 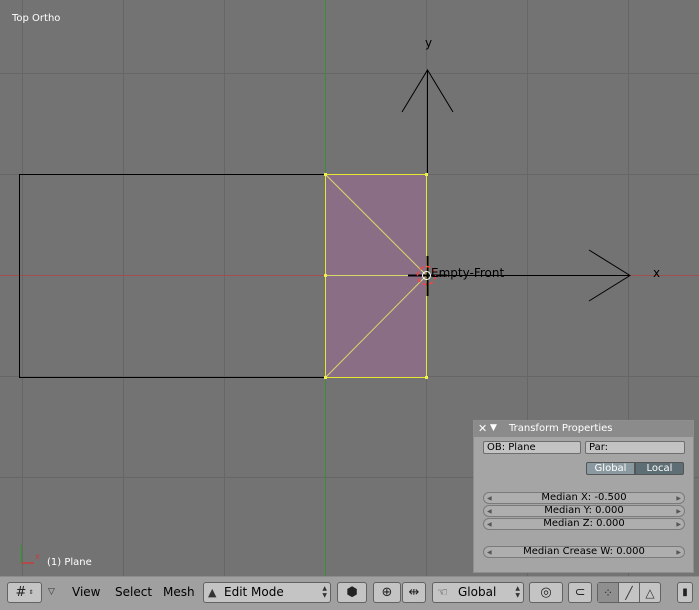 I want to click on transform-widget-toggle: ⇹, so click(x=414, y=592).